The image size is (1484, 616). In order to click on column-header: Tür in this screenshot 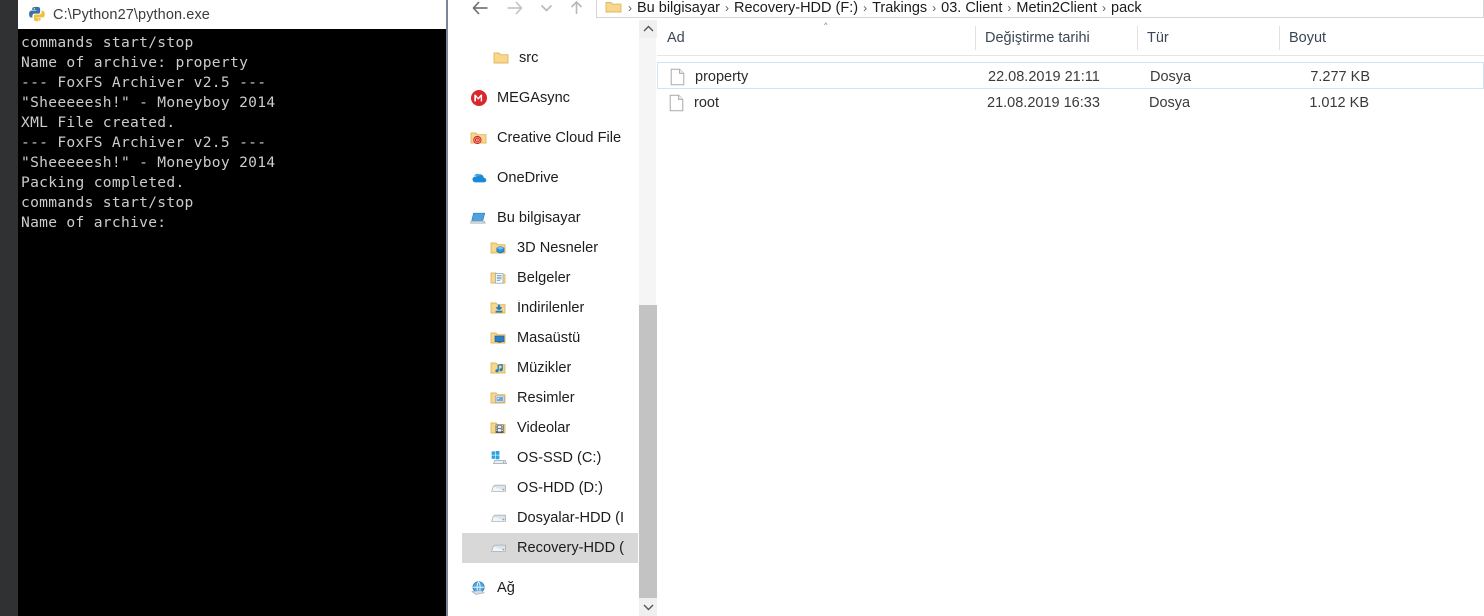, I will do `click(1153, 38)`.